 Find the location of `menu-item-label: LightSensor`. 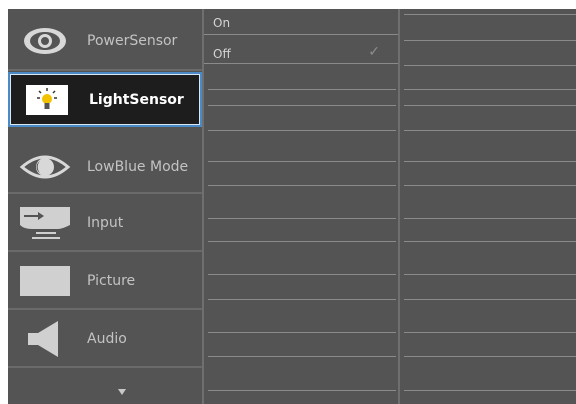

menu-item-label: LightSensor is located at coordinates (136, 99).